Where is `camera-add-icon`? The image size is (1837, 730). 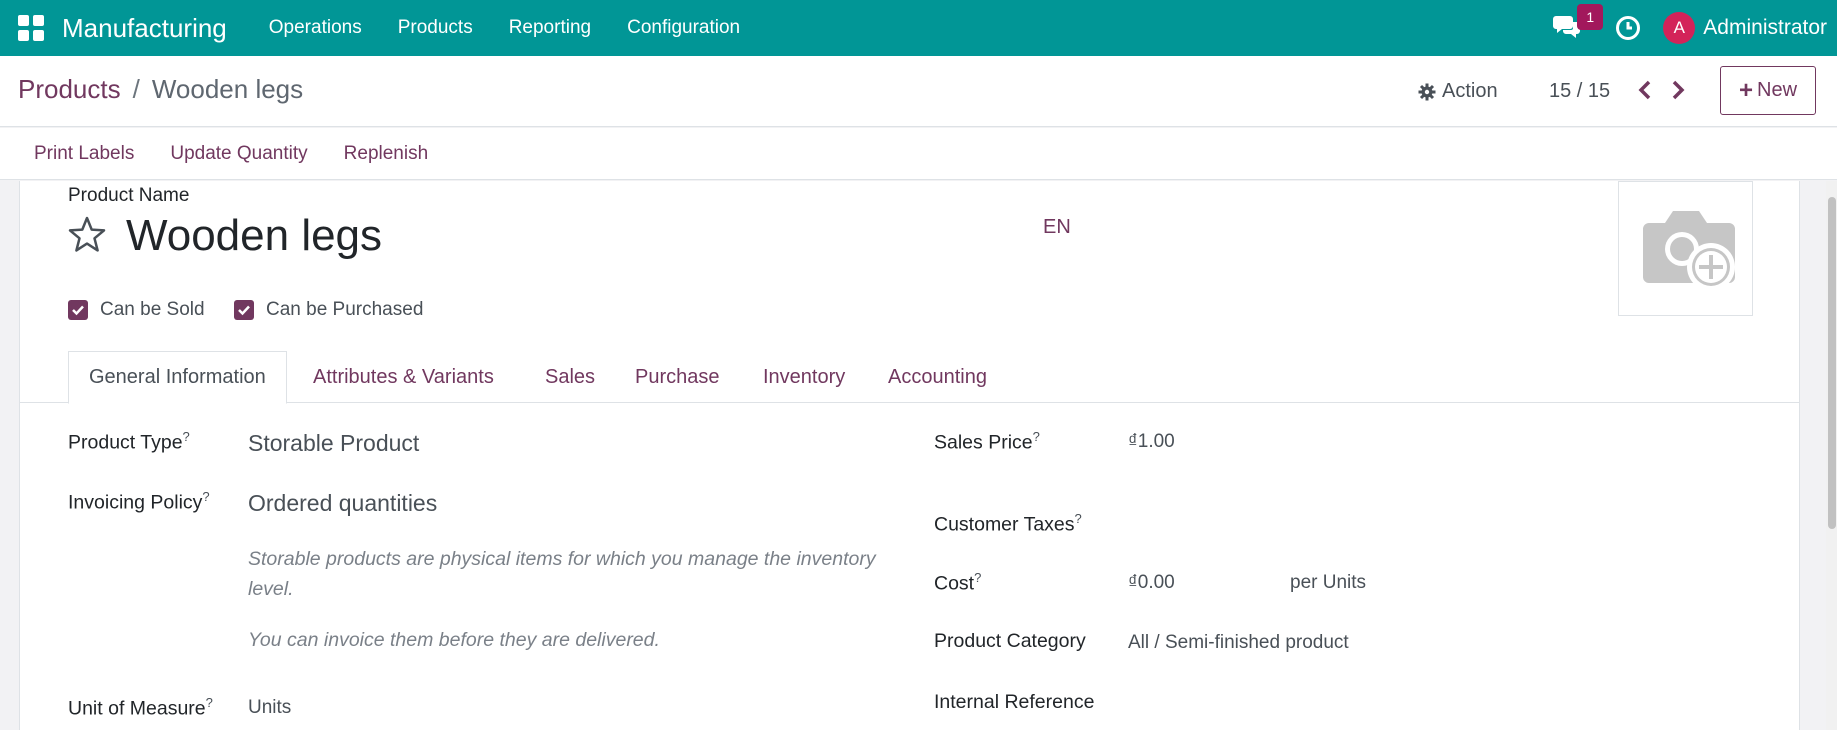 camera-add-icon is located at coordinates (1688, 250).